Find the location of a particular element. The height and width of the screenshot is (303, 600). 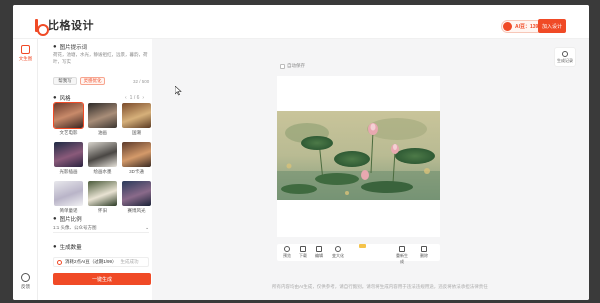

style-card: 国潮 is located at coordinates (136, 121).